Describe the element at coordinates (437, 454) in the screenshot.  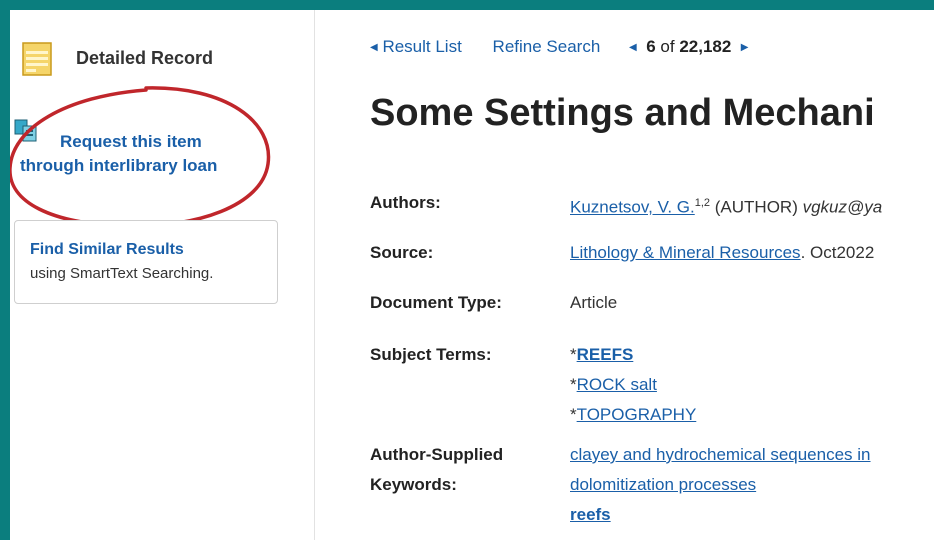
I see `keywords-label-line1: Author-Supplied` at that location.